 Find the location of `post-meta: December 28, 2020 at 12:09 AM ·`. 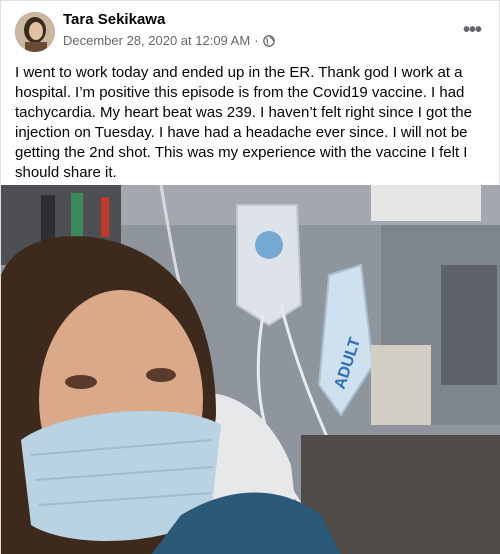

post-meta: December 28, 2020 at 12:09 AM · is located at coordinates (169, 40).